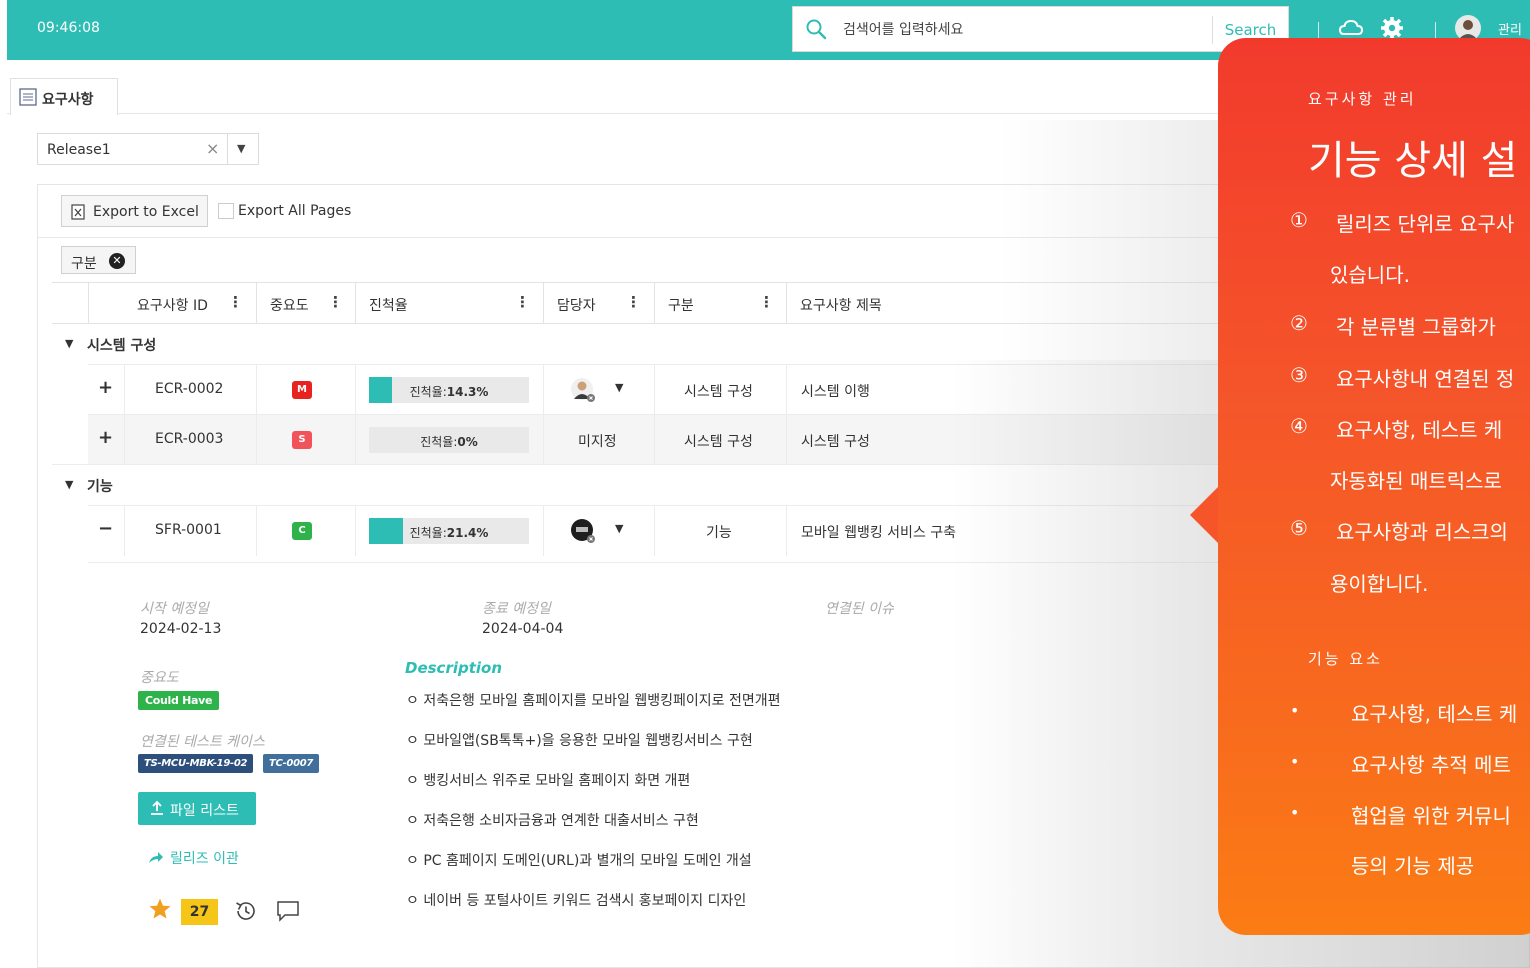 The width and height of the screenshot is (1530, 968). Describe the element at coordinates (289, 305) in the screenshot. I see `column-header-priority: 중요도` at that location.